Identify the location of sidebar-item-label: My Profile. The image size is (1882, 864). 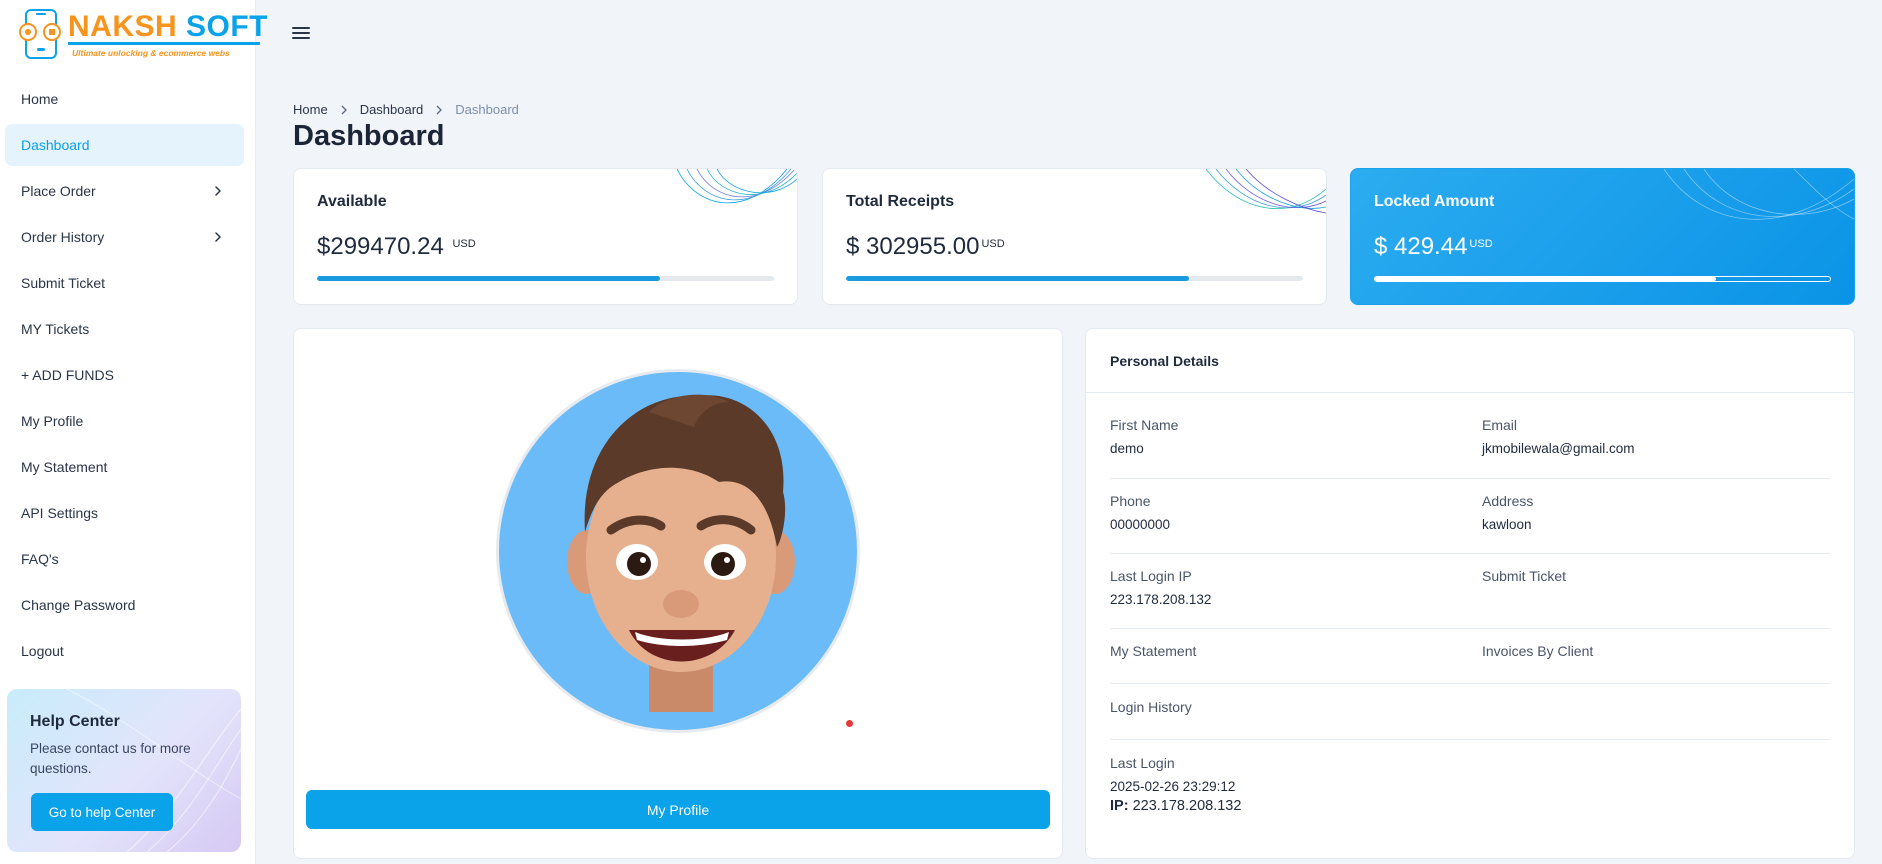
(52, 421).